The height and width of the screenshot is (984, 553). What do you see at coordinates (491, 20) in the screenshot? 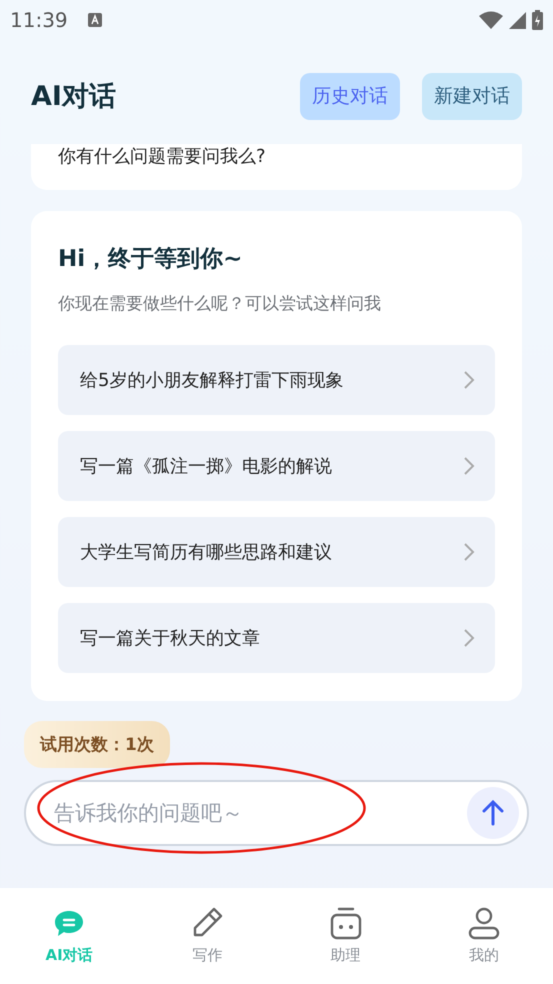
I see `wifi-icon` at bounding box center [491, 20].